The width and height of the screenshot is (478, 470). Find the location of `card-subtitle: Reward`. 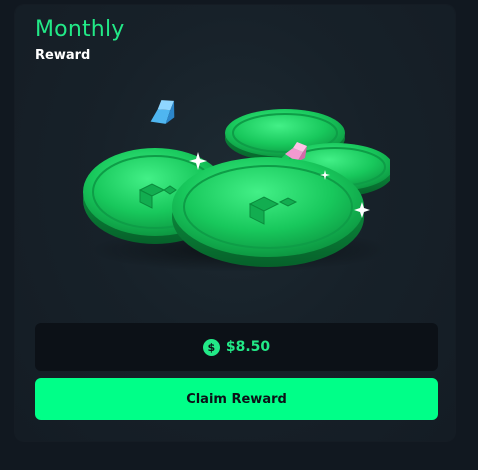

card-subtitle: Reward is located at coordinates (63, 55).